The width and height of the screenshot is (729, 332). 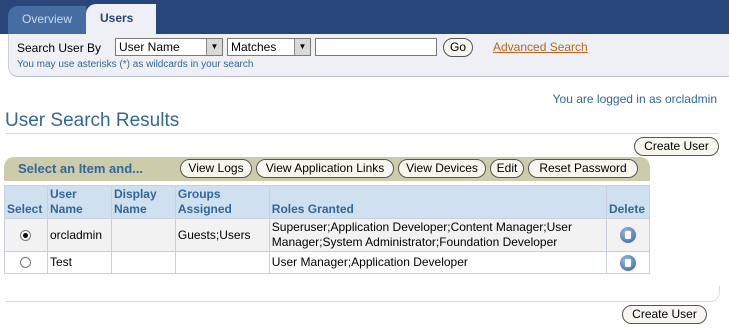 I want to click on create-user-button-bottom: Create User, so click(x=664, y=314).